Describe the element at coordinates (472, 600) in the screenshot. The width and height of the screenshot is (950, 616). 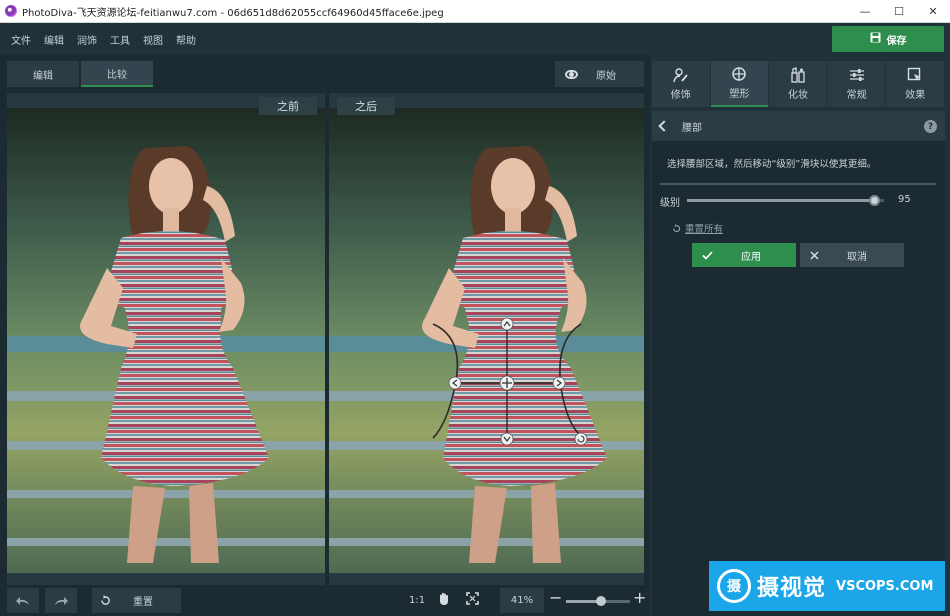
I see `fit-screen-icon` at that location.